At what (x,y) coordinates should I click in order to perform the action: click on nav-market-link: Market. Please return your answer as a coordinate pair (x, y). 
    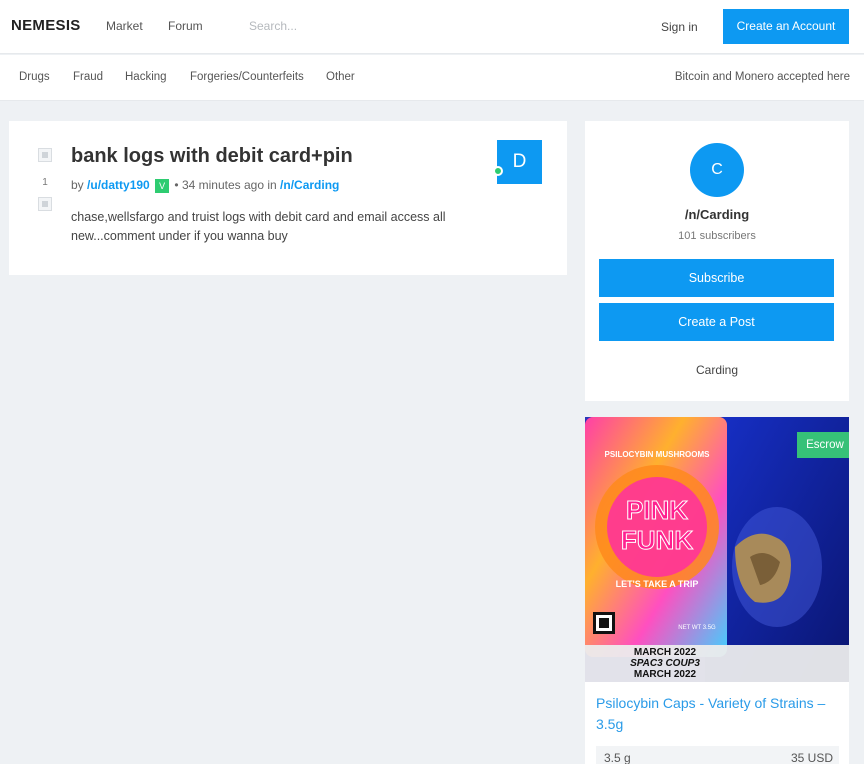
    Looking at the image, I should click on (124, 26).